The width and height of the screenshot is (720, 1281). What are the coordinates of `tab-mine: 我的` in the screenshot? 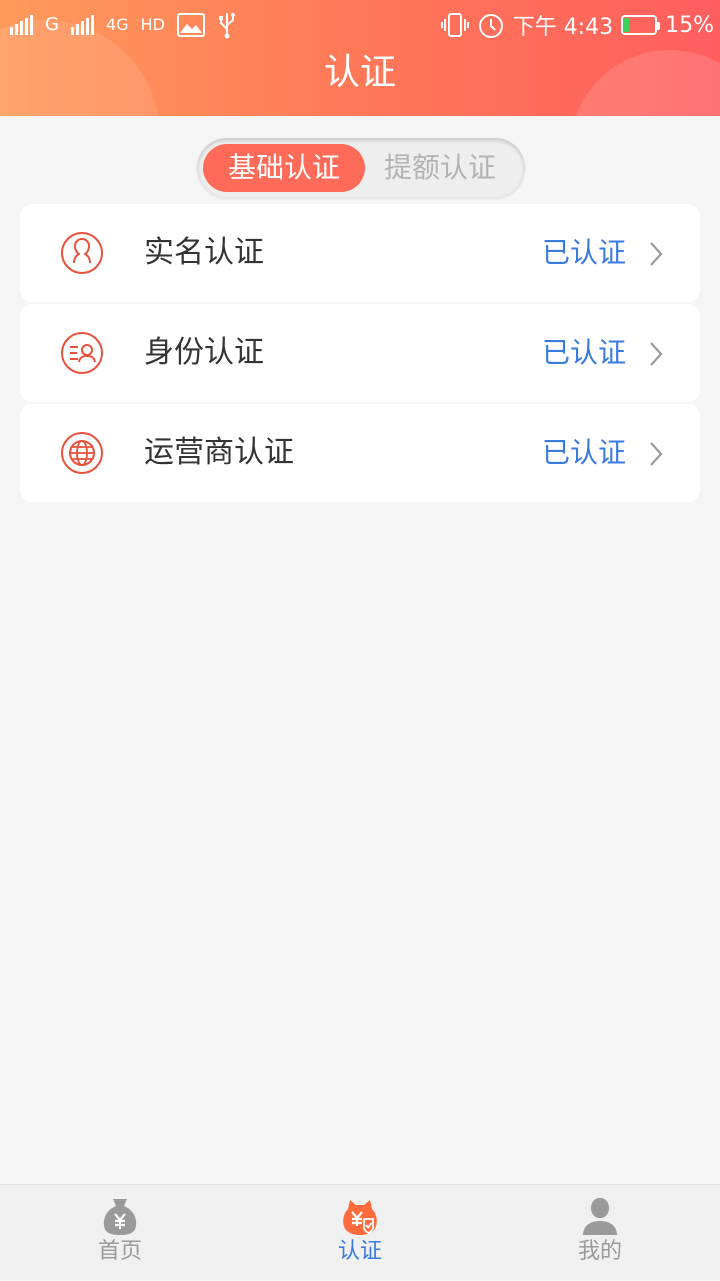 It's located at (600, 1233).